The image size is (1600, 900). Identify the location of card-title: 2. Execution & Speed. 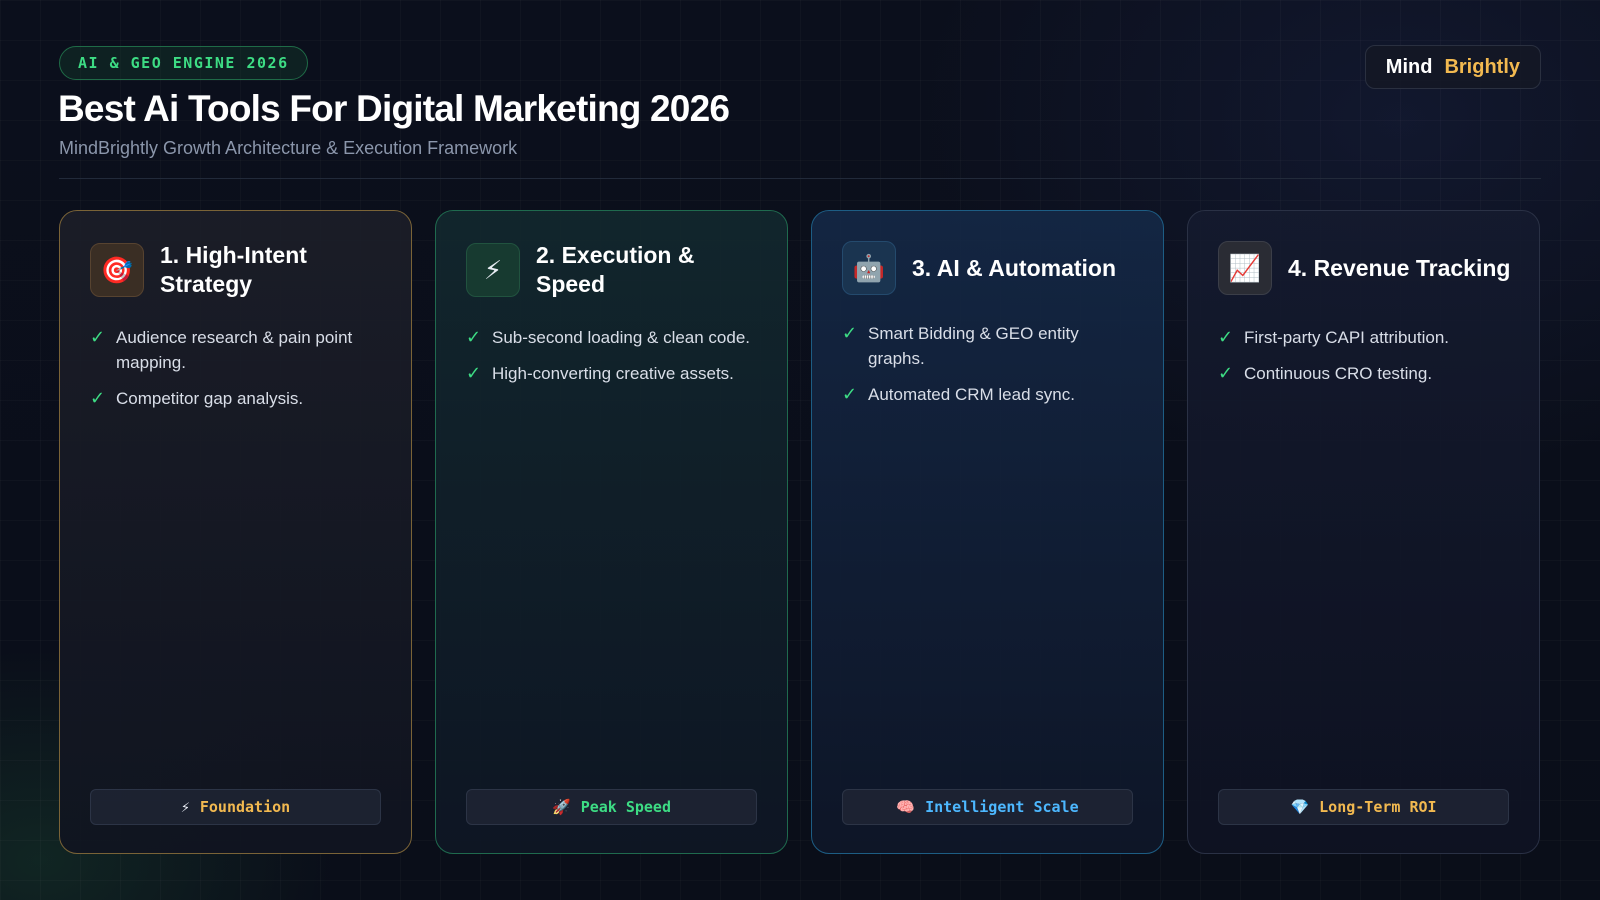
(615, 269).